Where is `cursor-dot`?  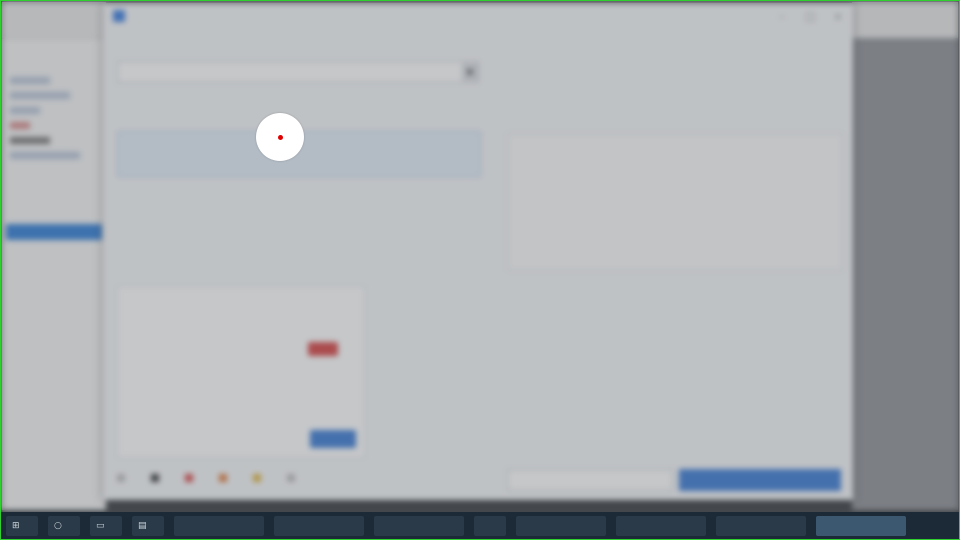 cursor-dot is located at coordinates (280, 137).